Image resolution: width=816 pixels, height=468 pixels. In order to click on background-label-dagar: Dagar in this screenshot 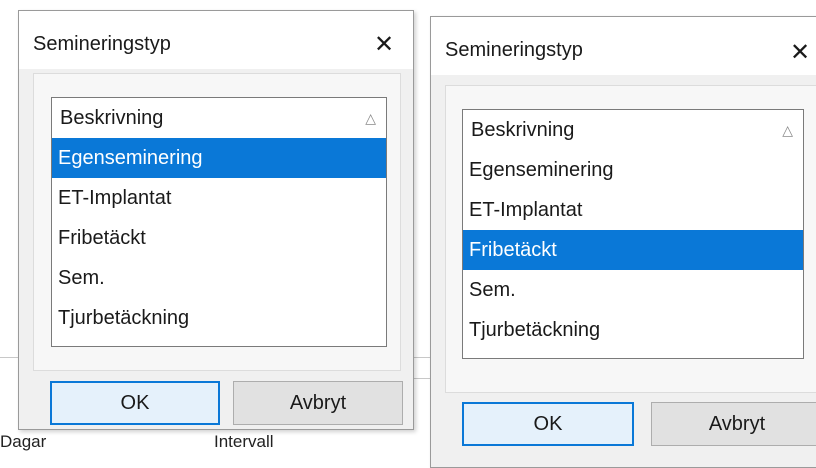, I will do `click(23, 441)`.